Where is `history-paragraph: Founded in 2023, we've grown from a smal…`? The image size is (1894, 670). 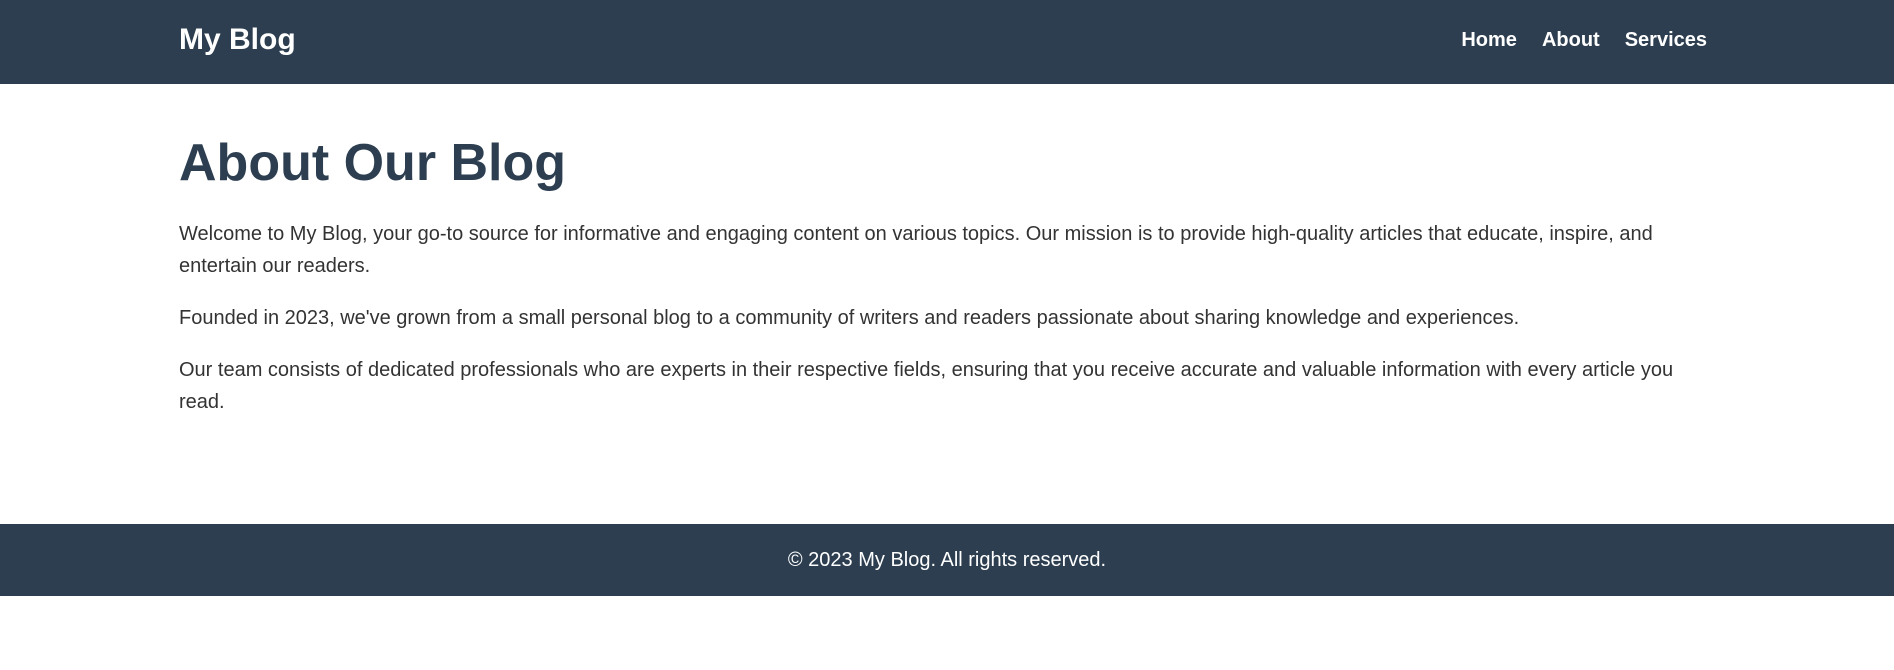
history-paragraph: Founded in 2023, we've grown from a smal… is located at coordinates (849, 318).